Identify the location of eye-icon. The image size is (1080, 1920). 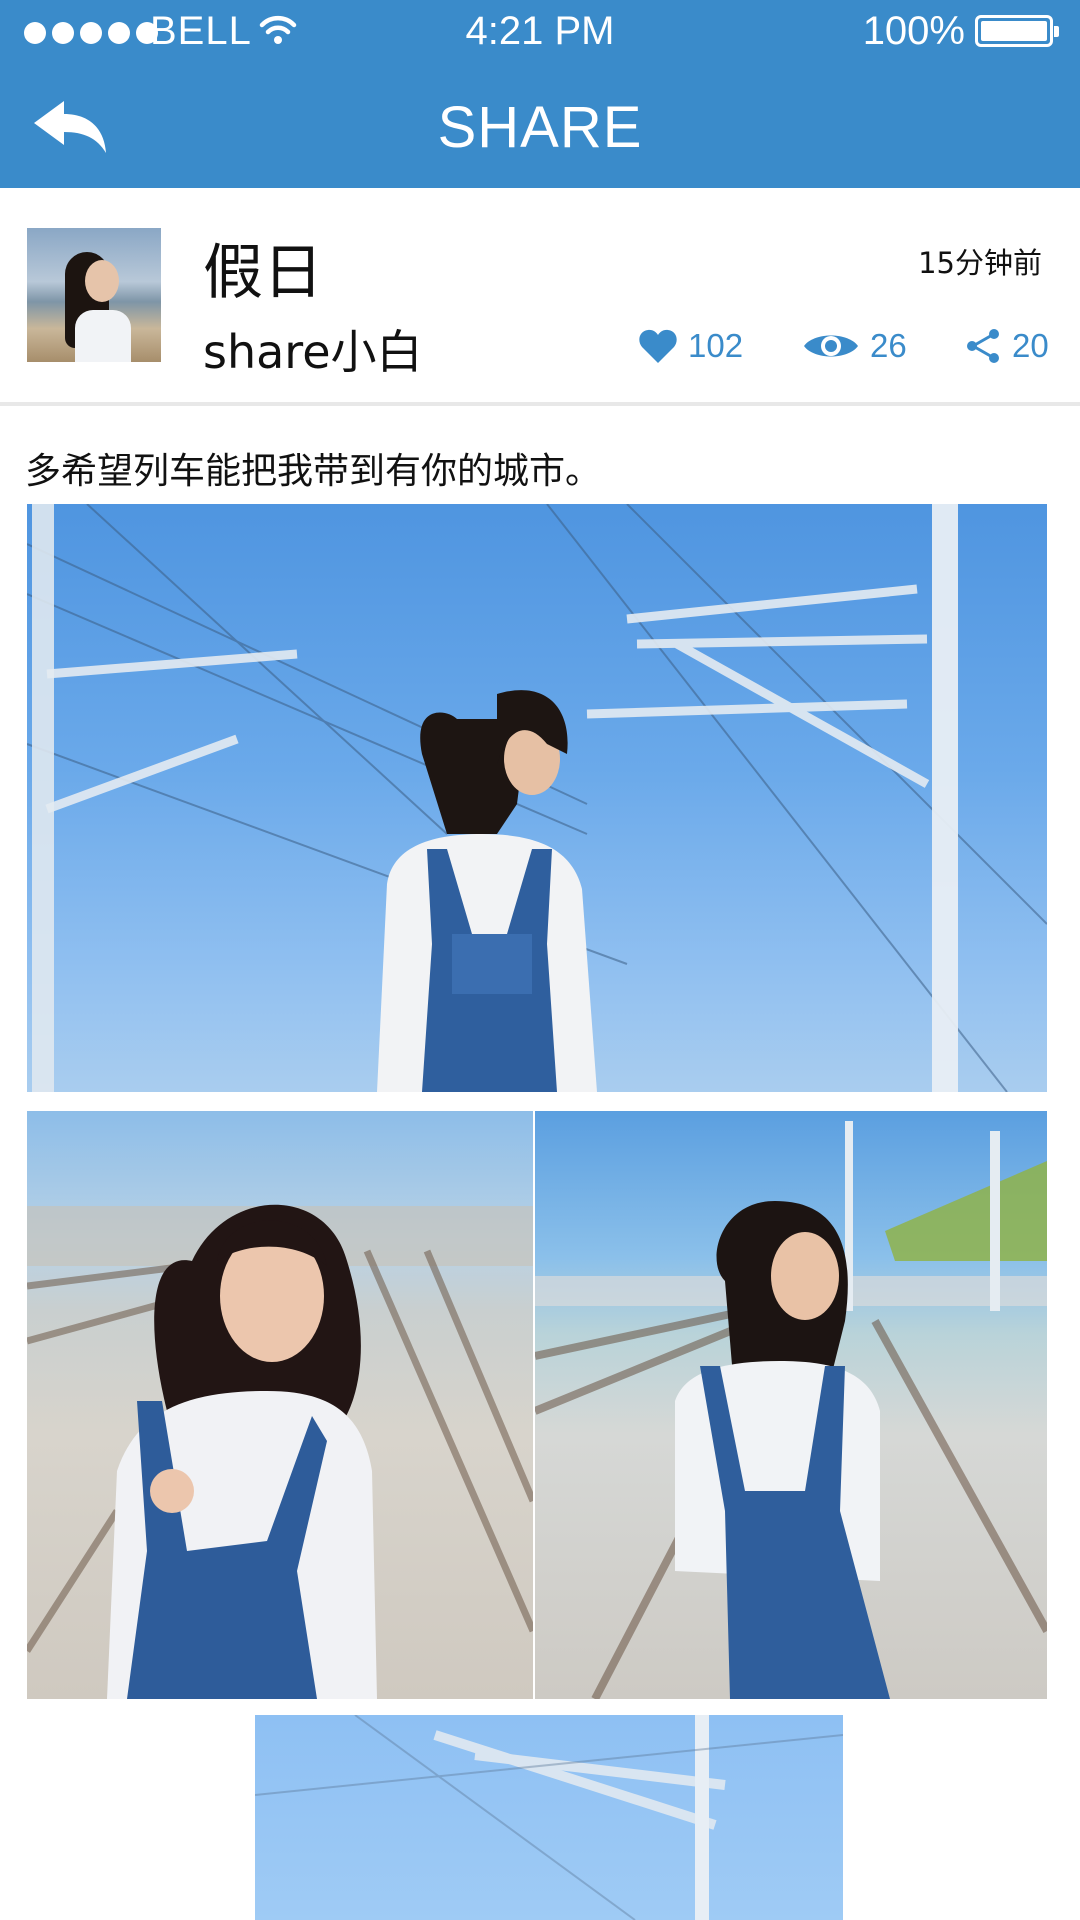
(831, 346).